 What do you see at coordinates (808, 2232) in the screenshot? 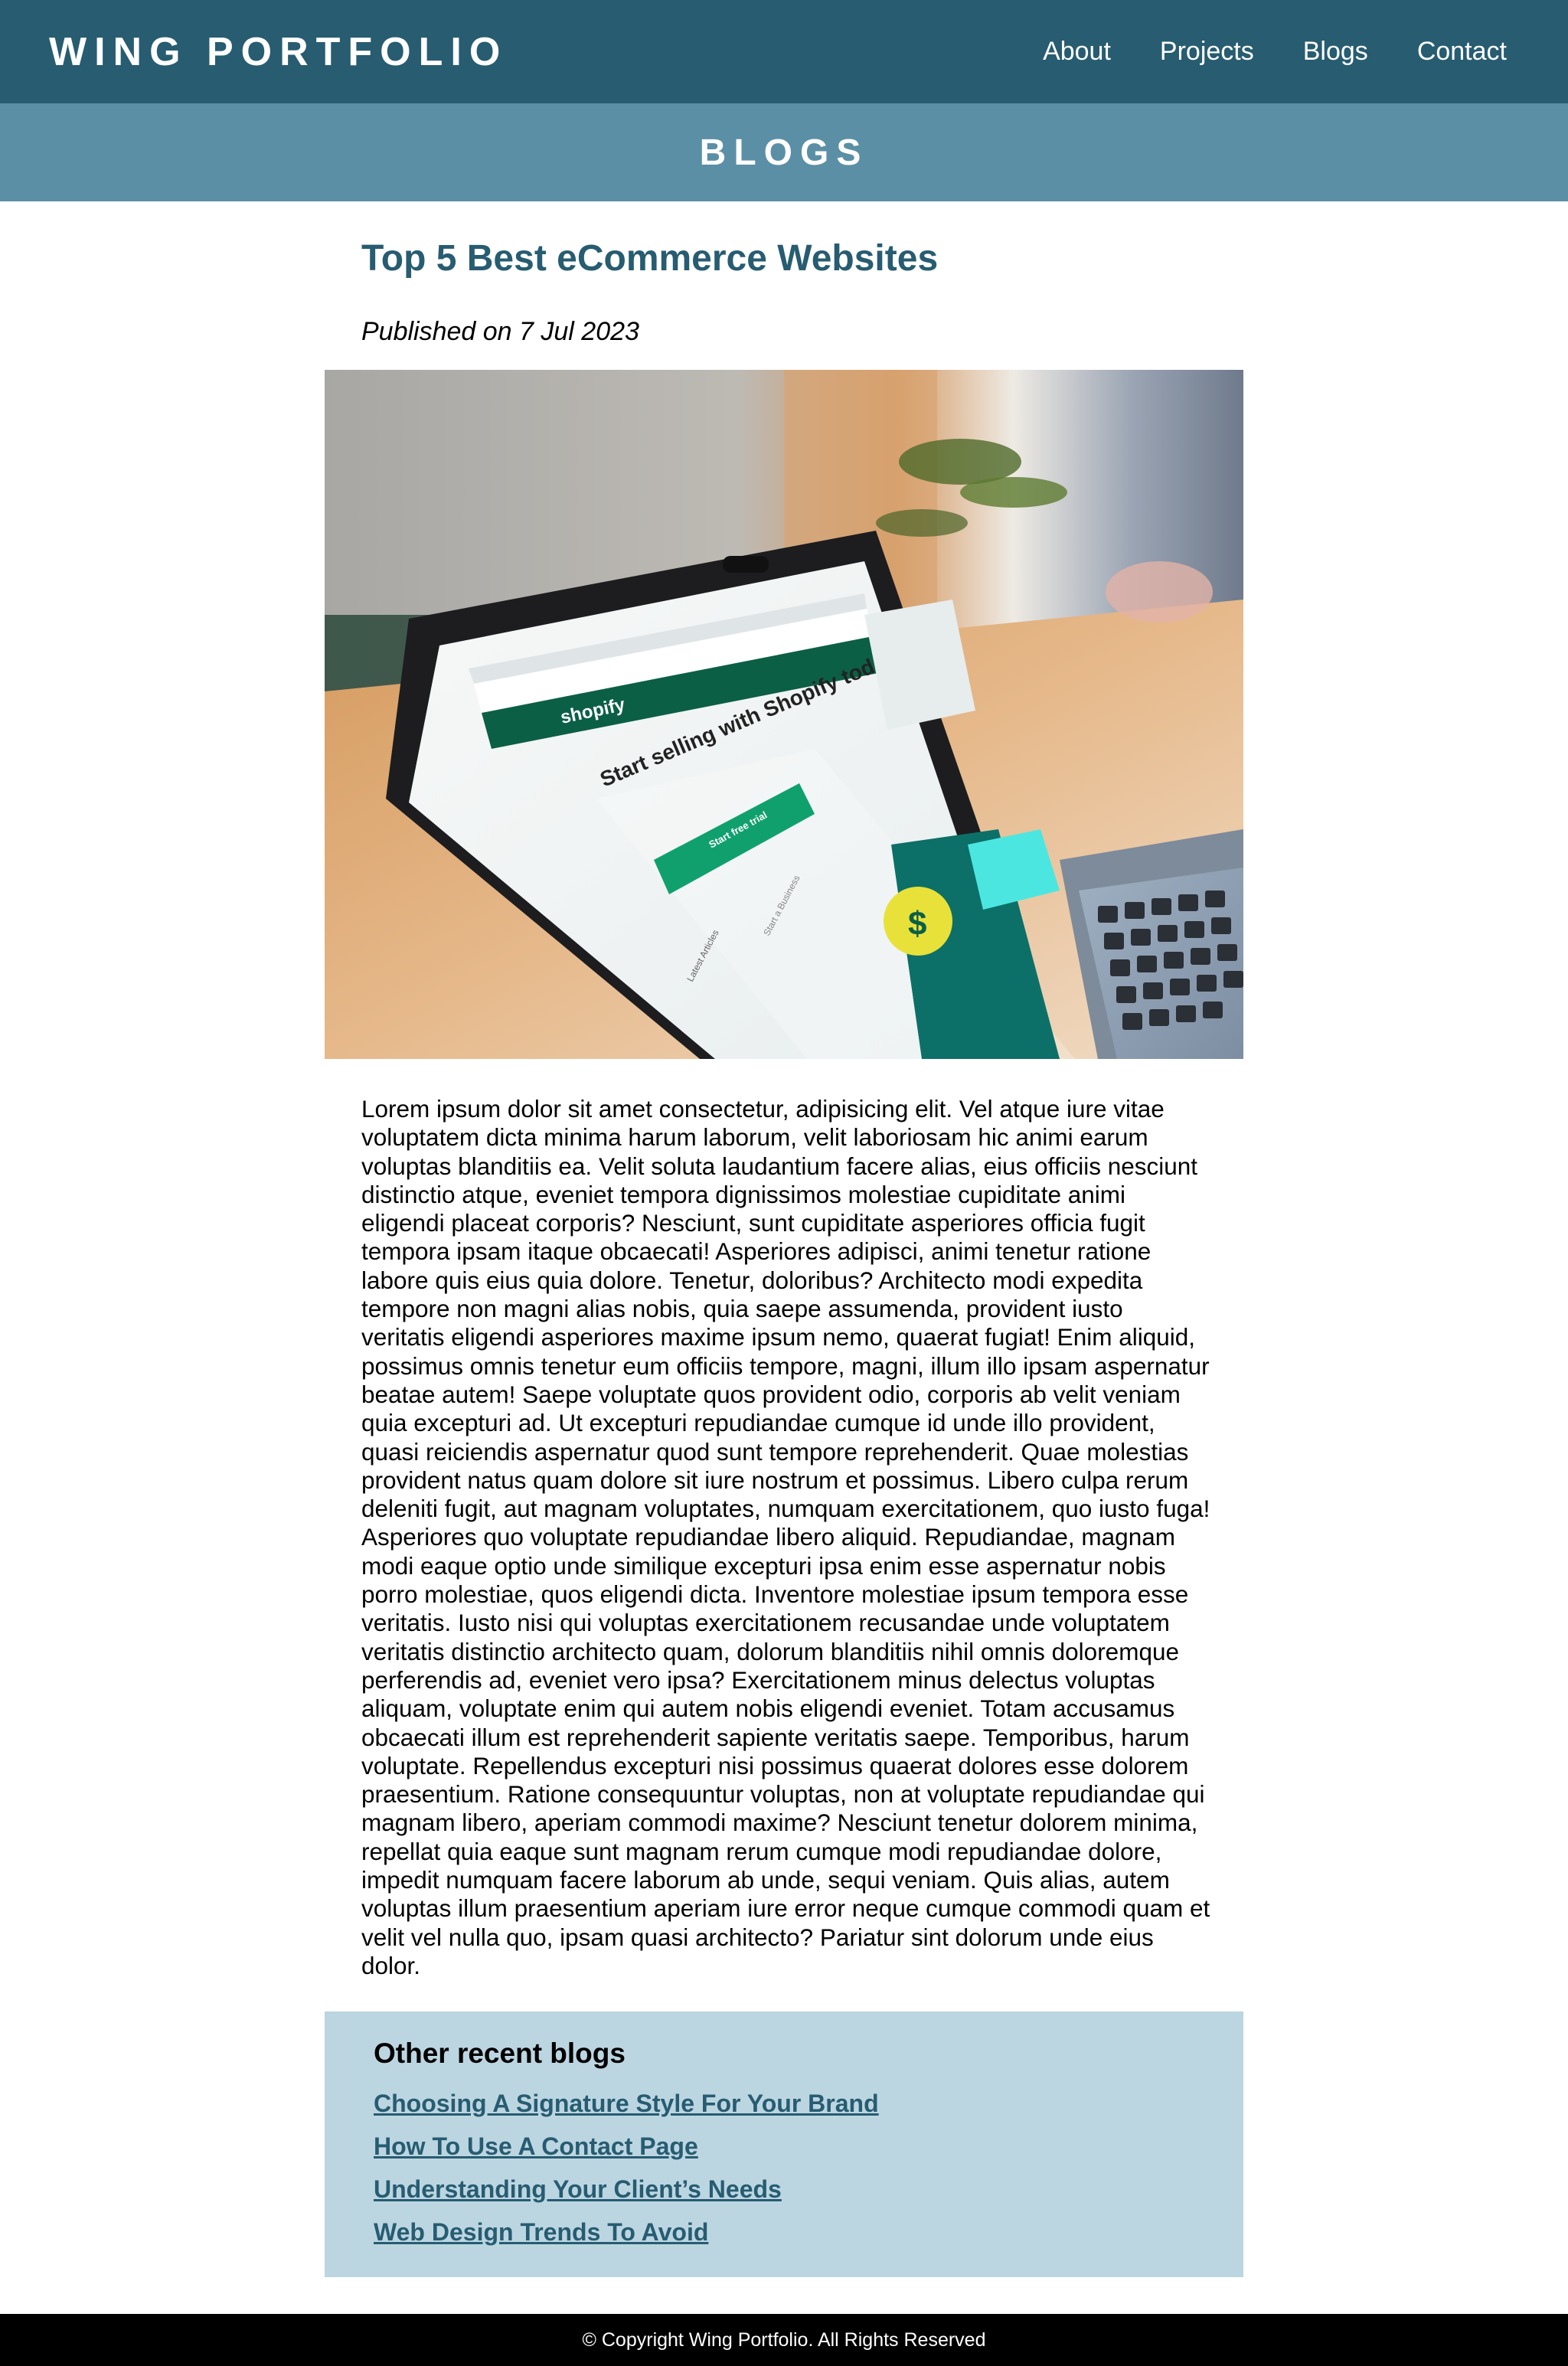
I see `recent-blog-link: Web Design Trends To Avoid` at bounding box center [808, 2232].